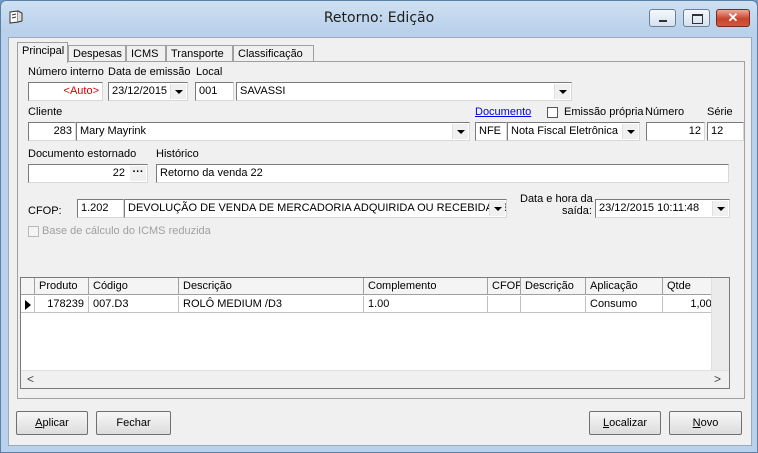 This screenshot has width=758, height=453. What do you see at coordinates (503, 112) in the screenshot?
I see `documento-link: Documento` at bounding box center [503, 112].